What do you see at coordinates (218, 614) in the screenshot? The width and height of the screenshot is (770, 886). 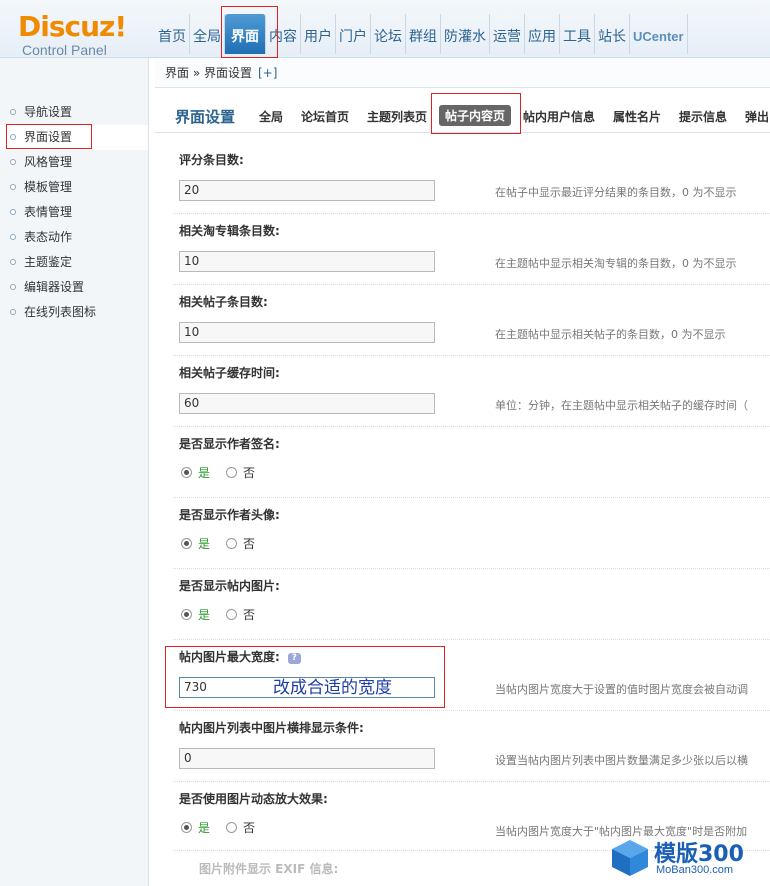 I see `show-post-images-radio-group: 是否` at bounding box center [218, 614].